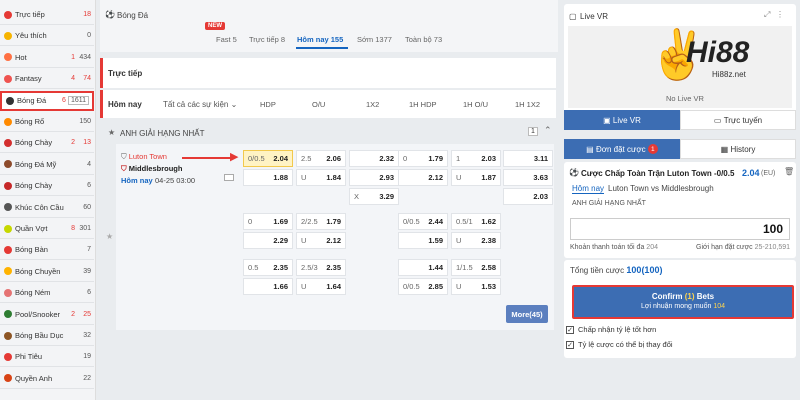  What do you see at coordinates (423, 240) in the screenshot?
I see `odds-cell-h1hdp: 1.59` at bounding box center [423, 240].